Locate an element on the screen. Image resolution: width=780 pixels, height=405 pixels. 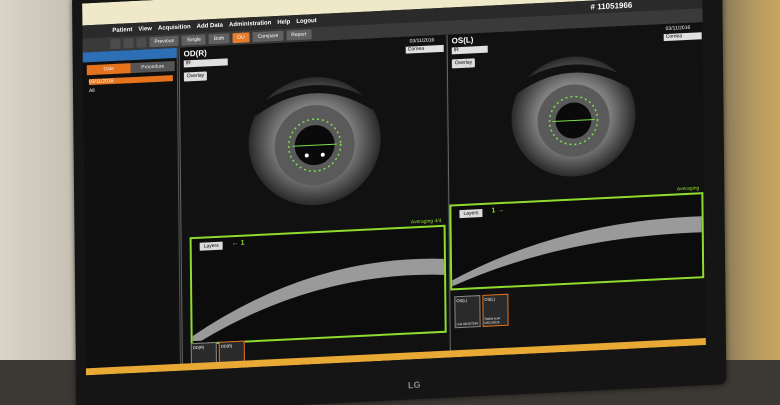
os-view-select: Cornea is located at coordinates (682, 37).